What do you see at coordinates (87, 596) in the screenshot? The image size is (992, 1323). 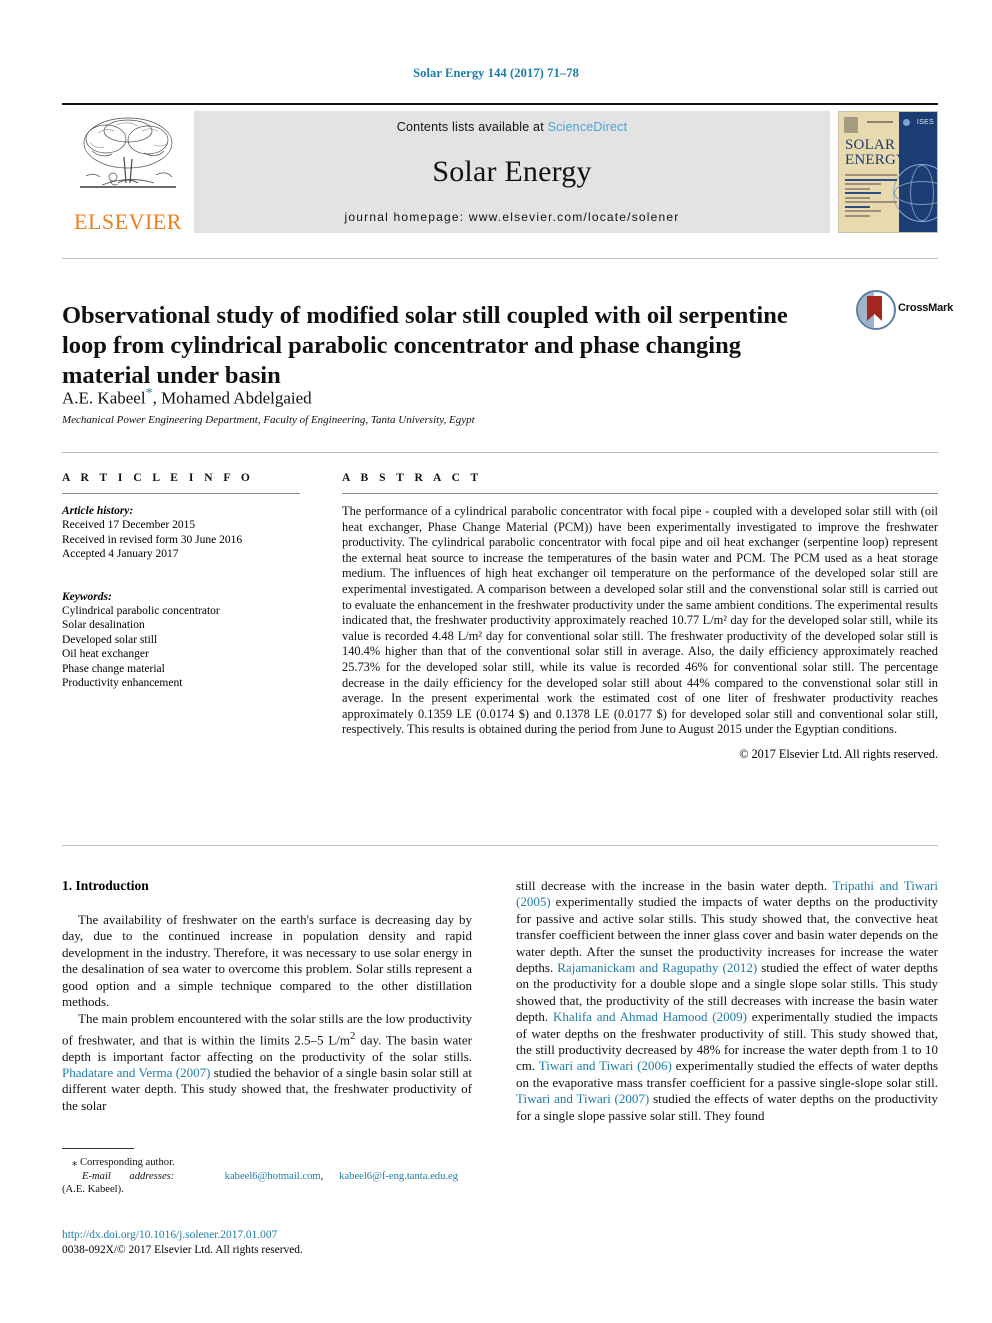 I see `keywords-heading: Keywords:` at bounding box center [87, 596].